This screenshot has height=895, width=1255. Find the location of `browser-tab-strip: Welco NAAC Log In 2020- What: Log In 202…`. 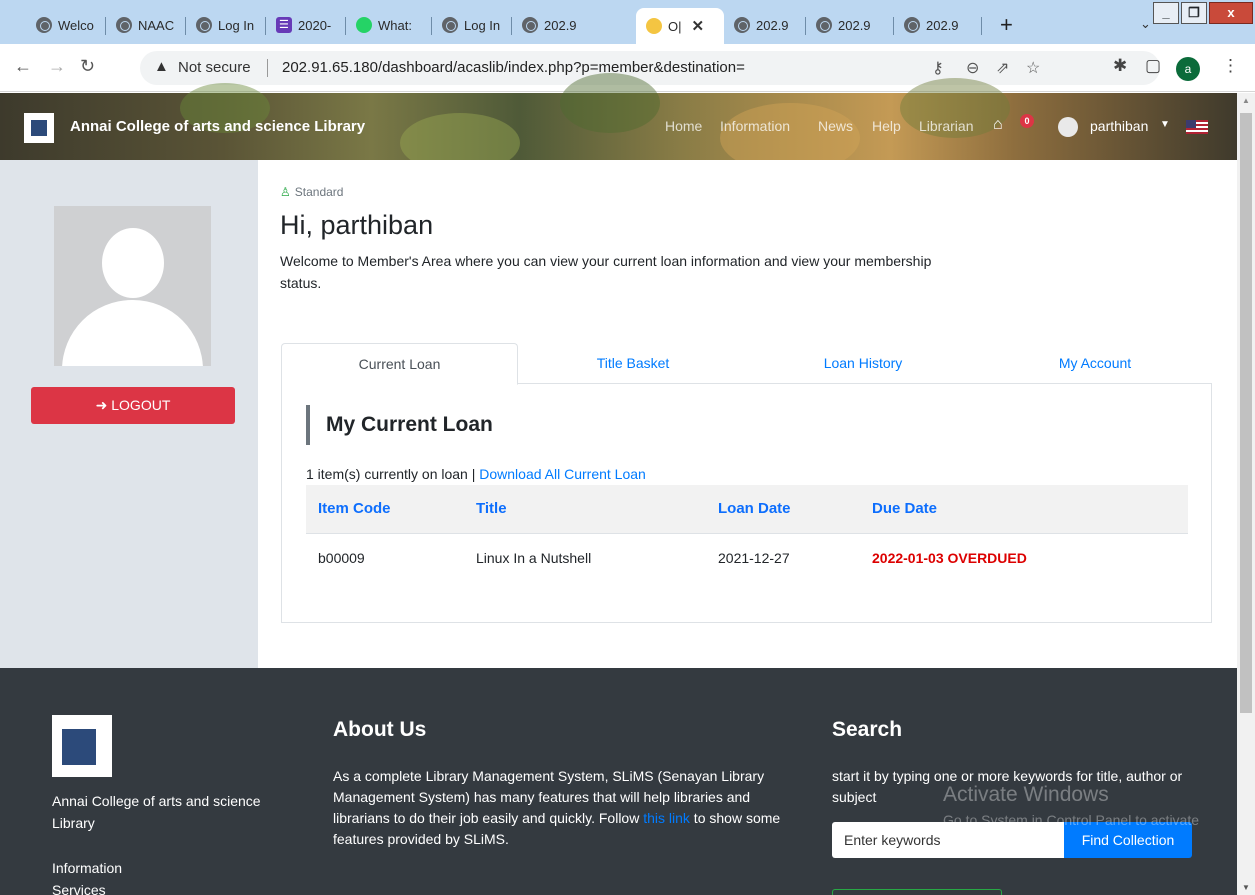

browser-tab-strip: Welco NAAC Log In 2020- What: Log In 202… is located at coordinates (627, 22).